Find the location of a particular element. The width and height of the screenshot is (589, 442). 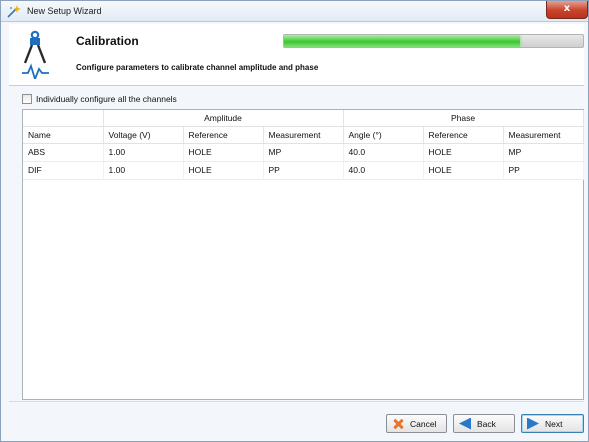

progress-fill is located at coordinates (402, 41).